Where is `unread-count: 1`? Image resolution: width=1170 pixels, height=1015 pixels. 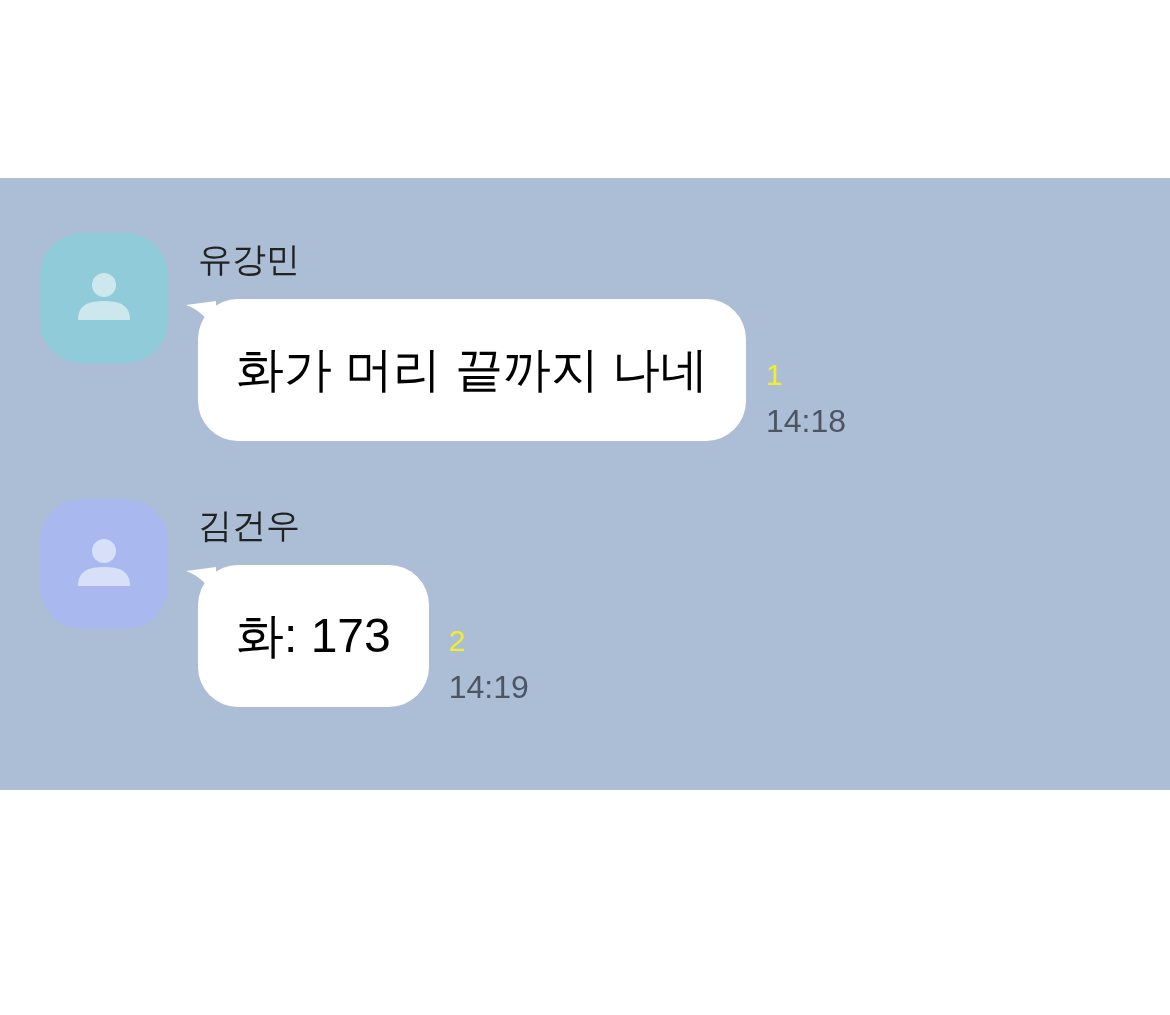 unread-count: 1 is located at coordinates (774, 375).